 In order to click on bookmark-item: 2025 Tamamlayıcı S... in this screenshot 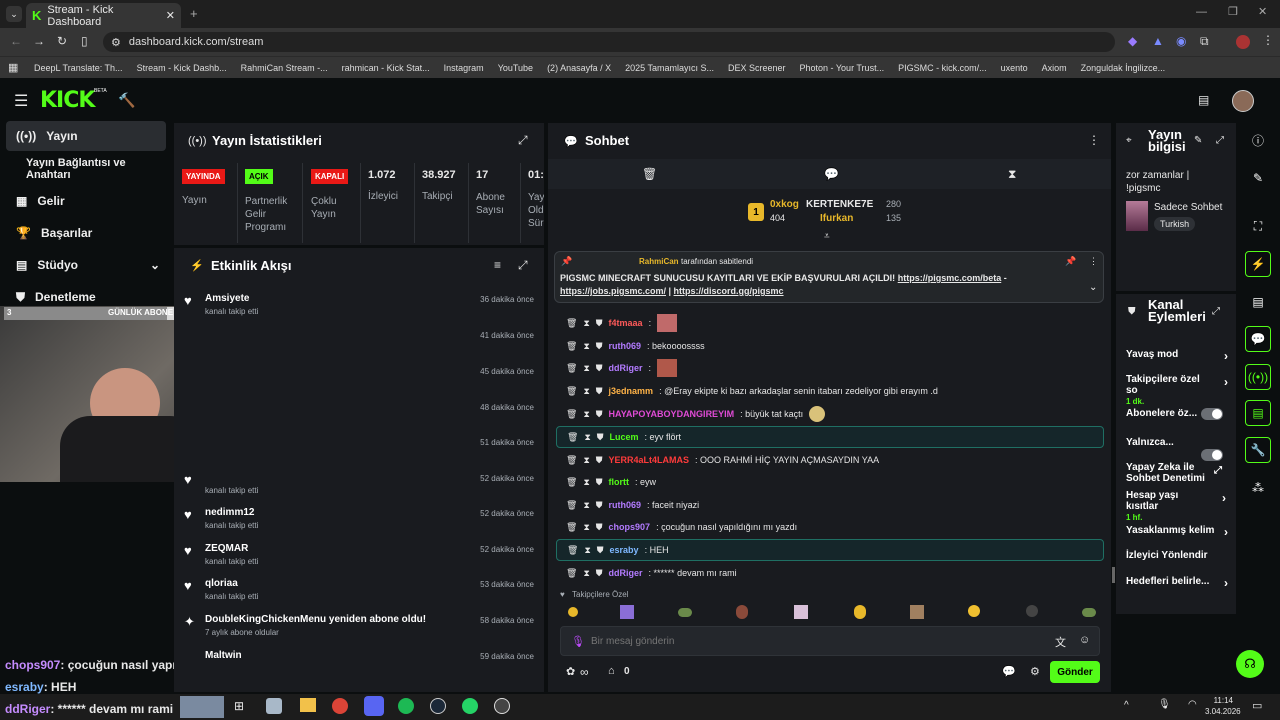, I will do `click(669, 68)`.